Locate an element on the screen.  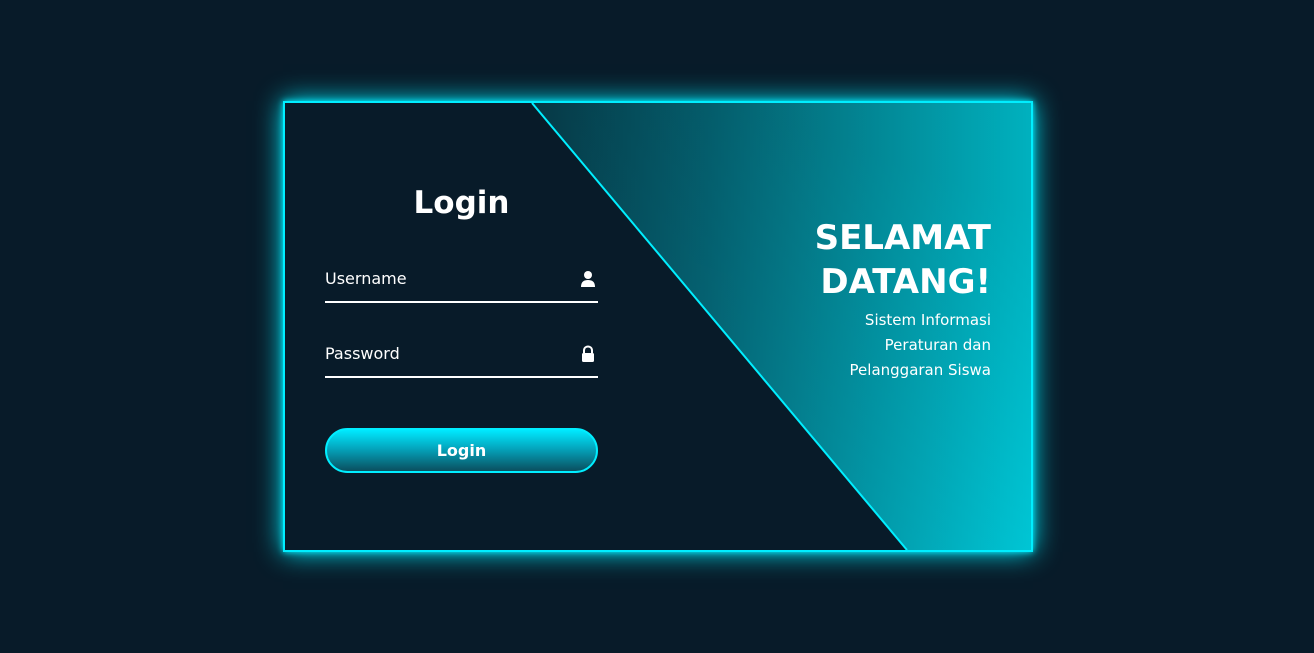
welcome-heading-line2: DATANG! is located at coordinates (905, 282).